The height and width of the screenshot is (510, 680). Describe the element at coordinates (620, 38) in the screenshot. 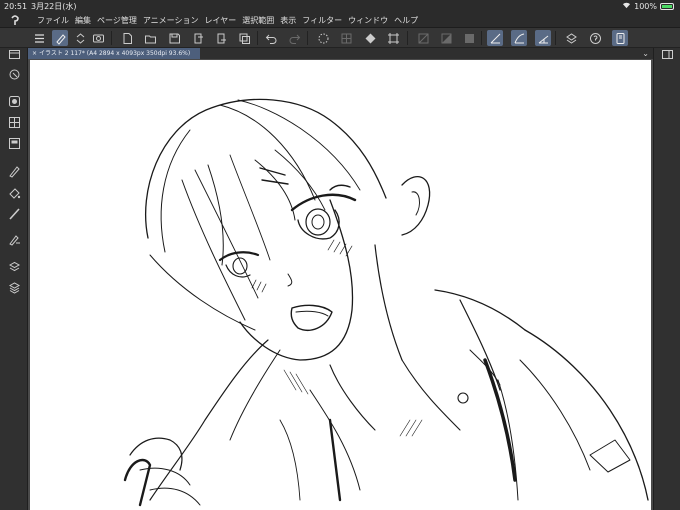

I see `panel-icon` at that location.